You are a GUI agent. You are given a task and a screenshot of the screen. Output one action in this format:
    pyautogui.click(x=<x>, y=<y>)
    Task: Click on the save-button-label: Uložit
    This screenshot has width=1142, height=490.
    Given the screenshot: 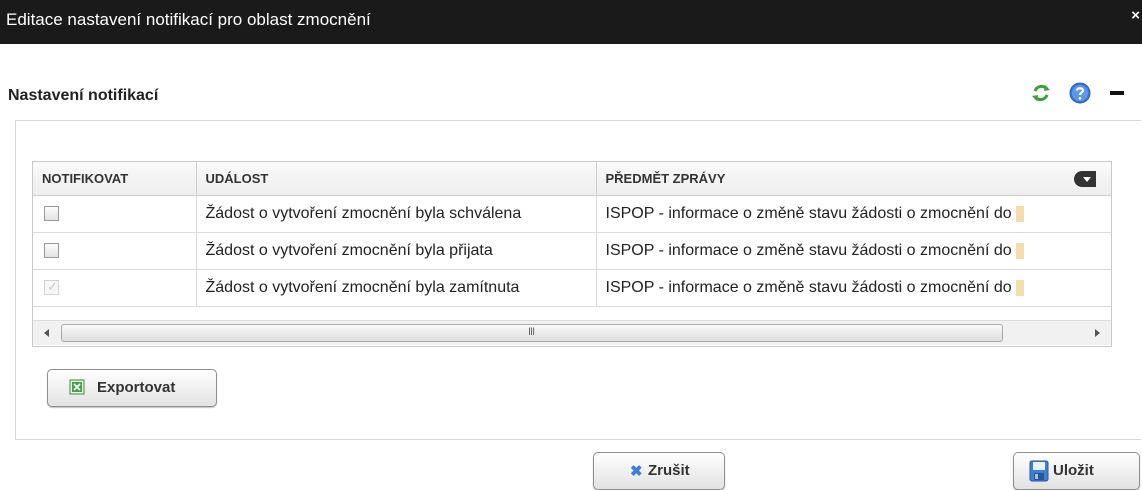 What is the action you would take?
    pyautogui.click(x=1073, y=470)
    